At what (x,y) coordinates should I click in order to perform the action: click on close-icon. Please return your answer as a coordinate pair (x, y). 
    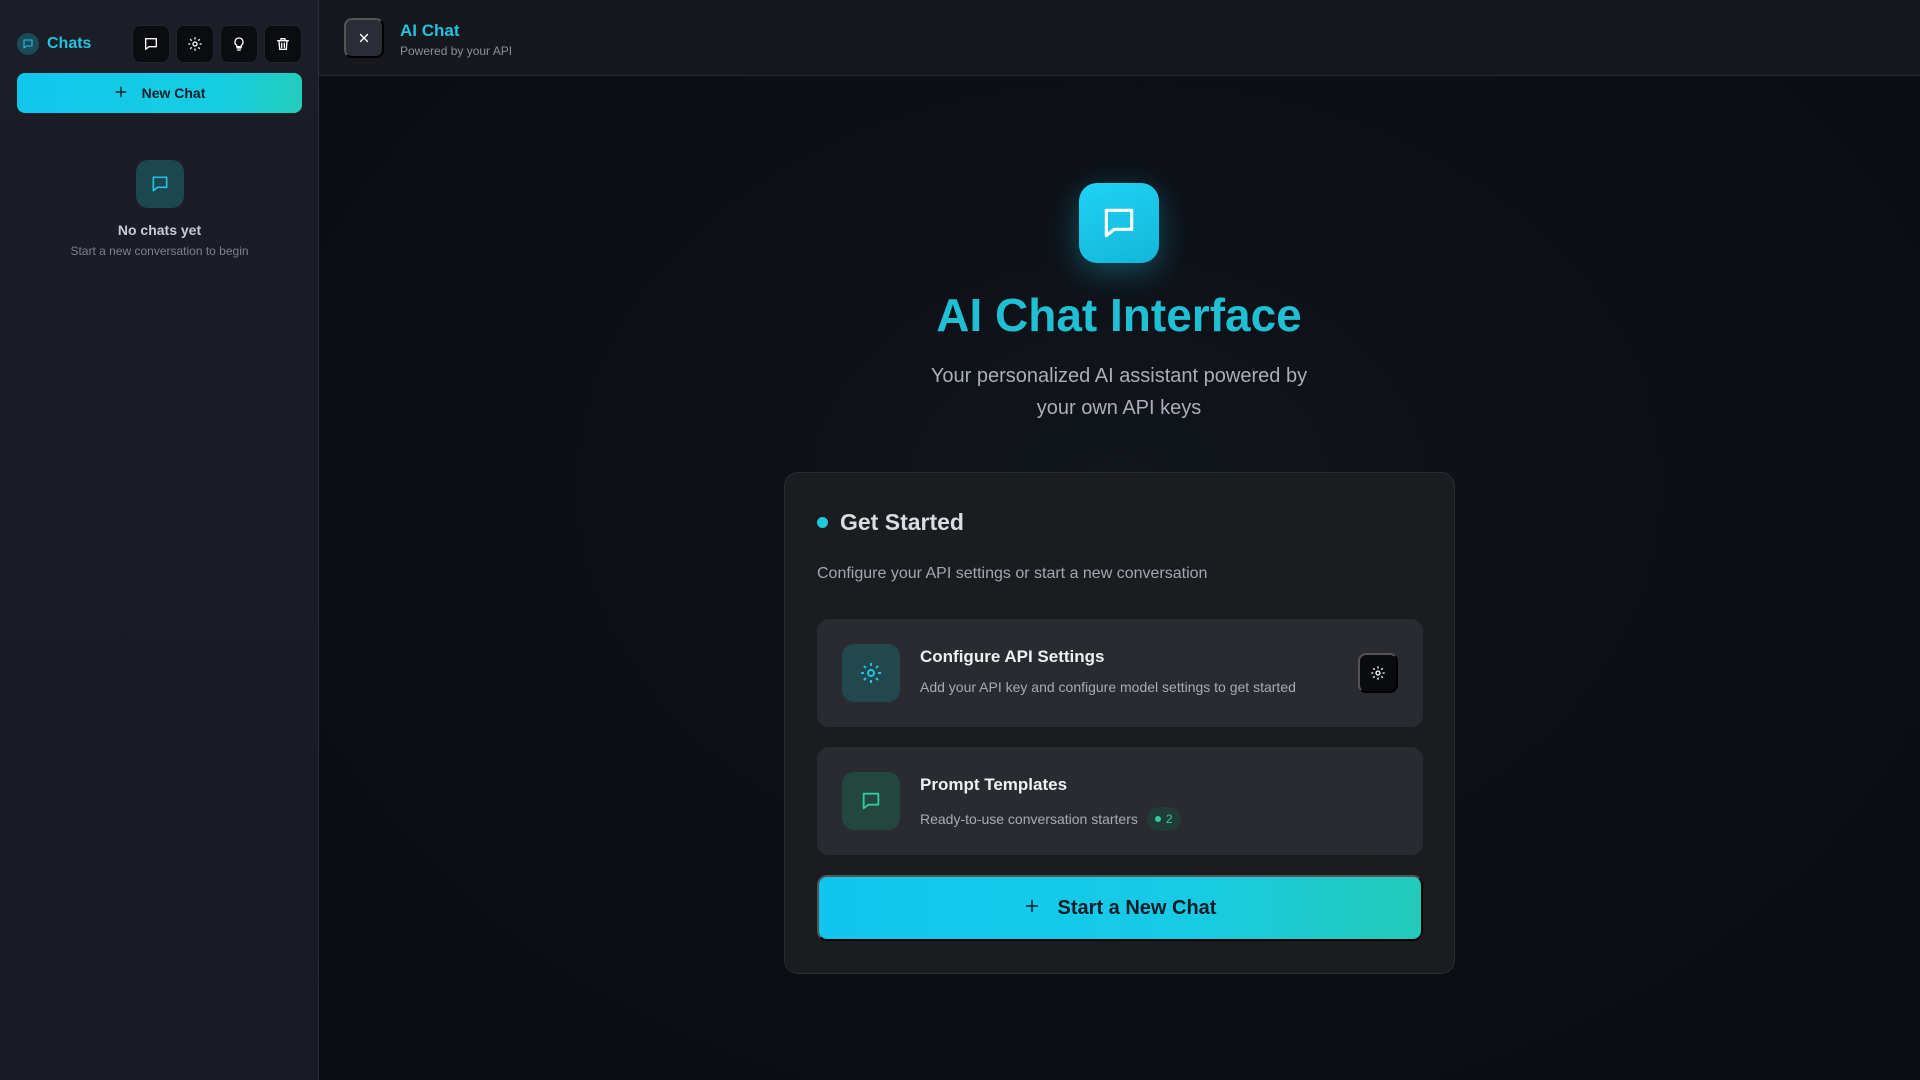
    Looking at the image, I should click on (364, 38).